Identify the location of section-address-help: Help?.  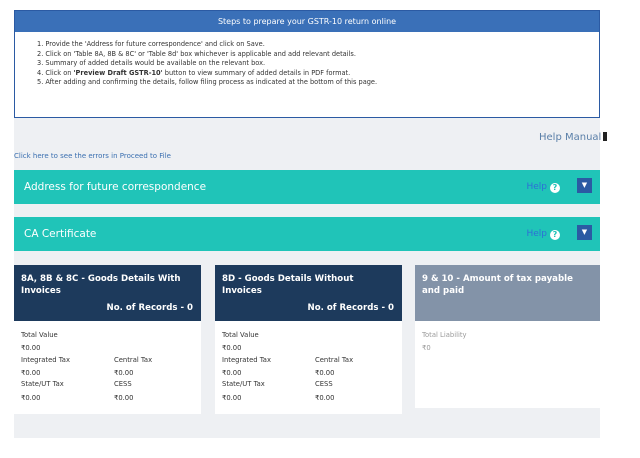
(543, 187).